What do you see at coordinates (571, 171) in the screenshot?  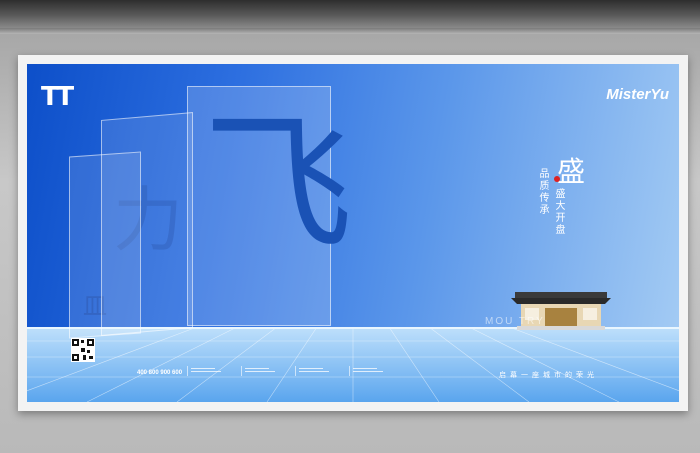 I see `accent-character: 盛` at bounding box center [571, 171].